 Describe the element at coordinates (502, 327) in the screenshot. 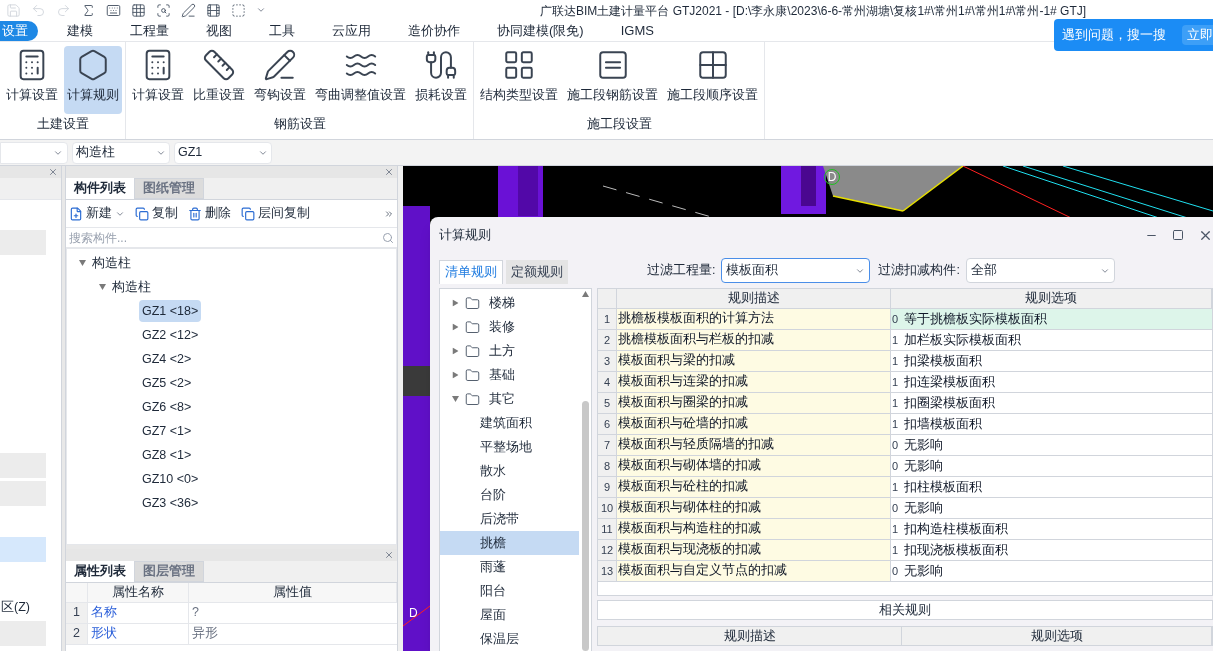

I see `tree-item: 装修` at that location.